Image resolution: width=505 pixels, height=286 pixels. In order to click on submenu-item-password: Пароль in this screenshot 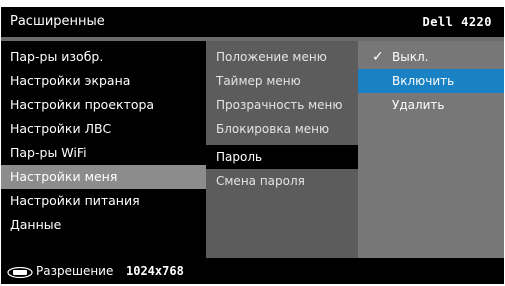, I will do `click(282, 157)`.